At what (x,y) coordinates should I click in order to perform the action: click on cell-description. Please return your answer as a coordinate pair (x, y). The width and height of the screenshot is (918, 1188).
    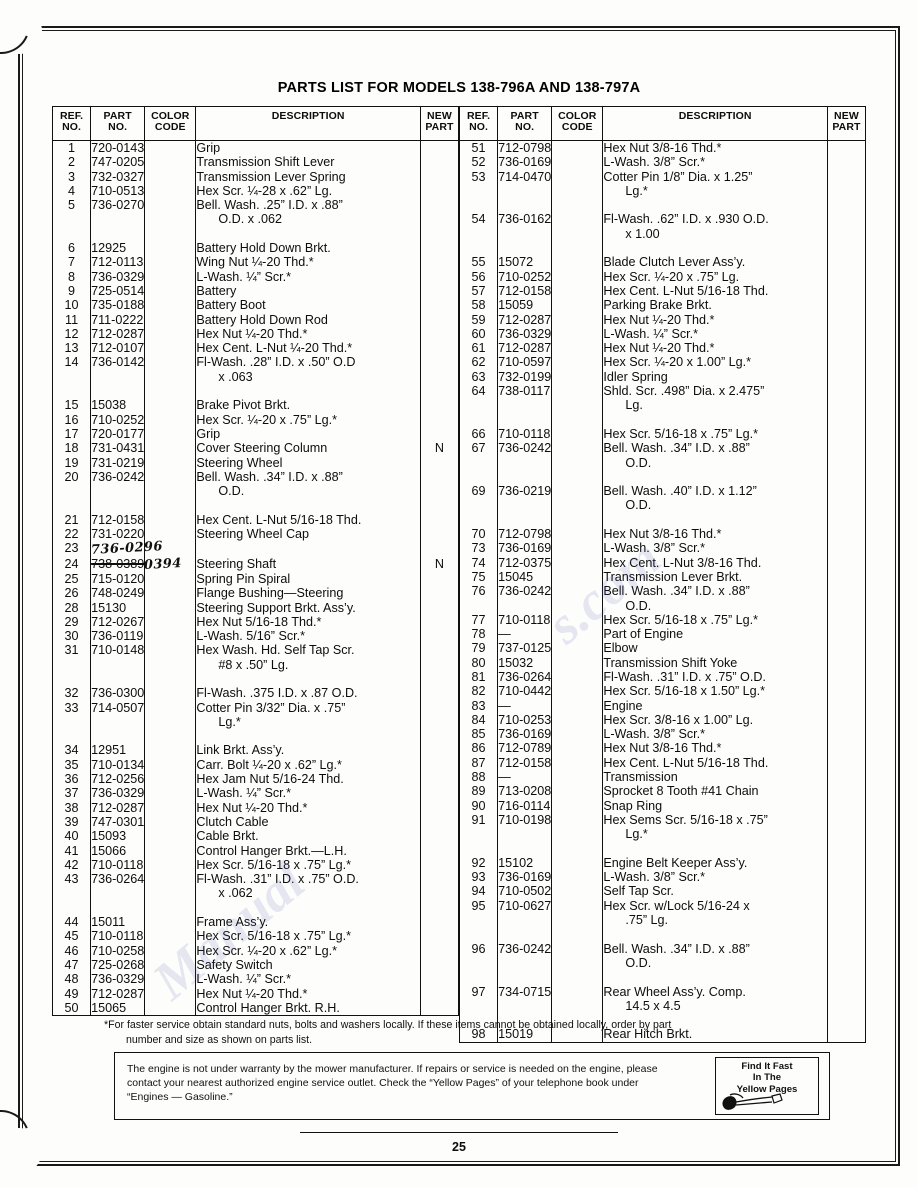
    Looking at the image, I should click on (308, 549).